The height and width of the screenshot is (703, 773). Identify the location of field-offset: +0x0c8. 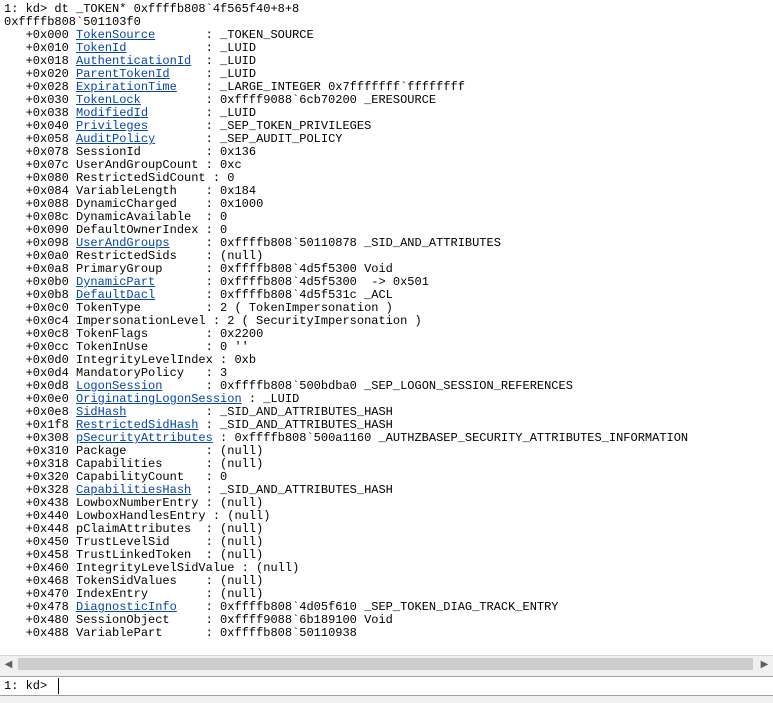
(40, 334).